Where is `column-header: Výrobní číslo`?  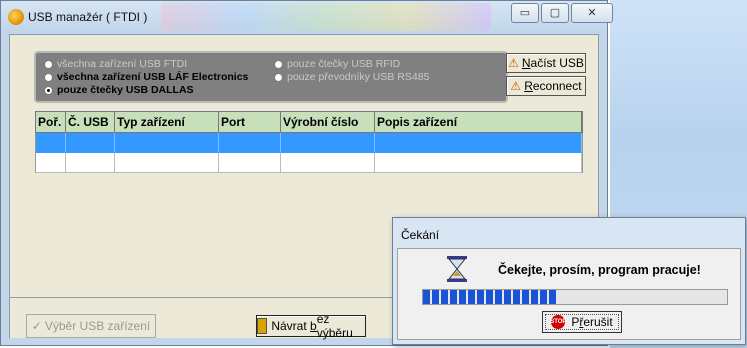
column-header: Výrobní číslo is located at coordinates (328, 122).